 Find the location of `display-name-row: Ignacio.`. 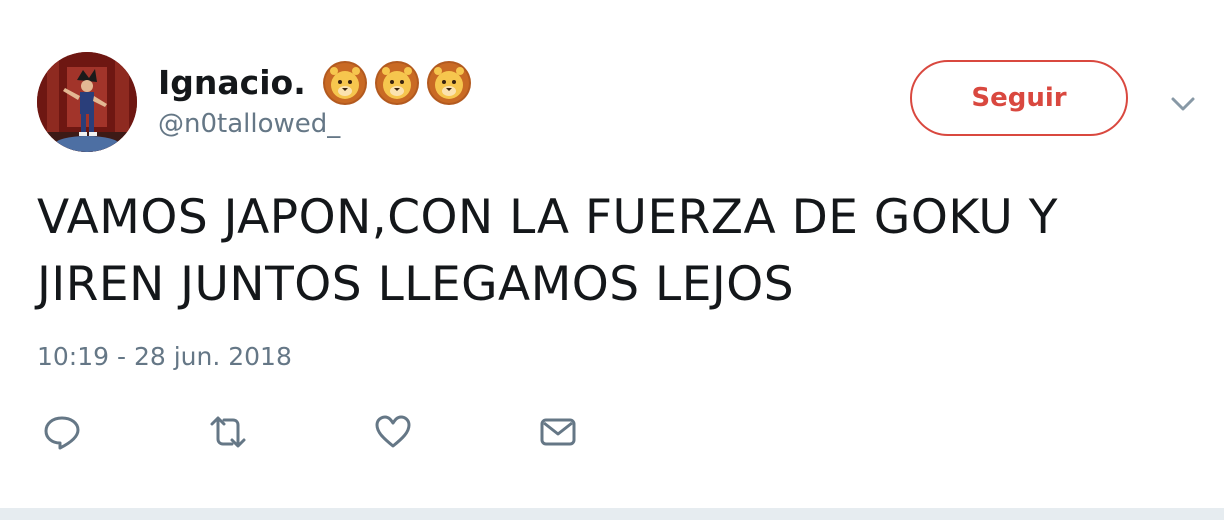

display-name-row: Ignacio. is located at coordinates (316, 82).